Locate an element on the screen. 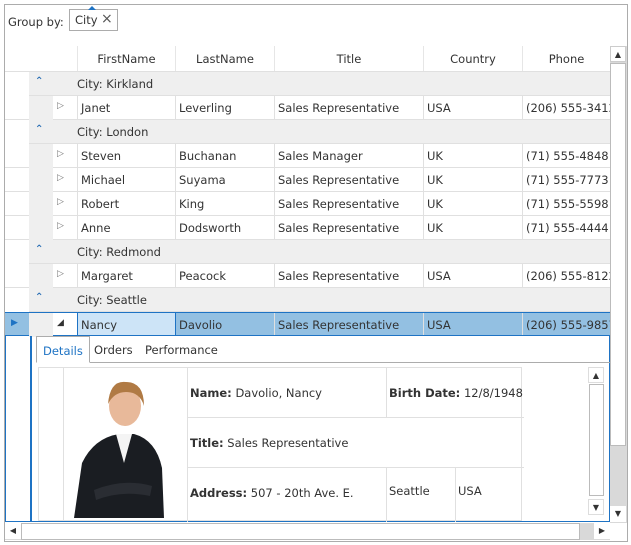 The image size is (631, 545). horizontal-scrollbar: ◀ ▶ is located at coordinates (307, 531).